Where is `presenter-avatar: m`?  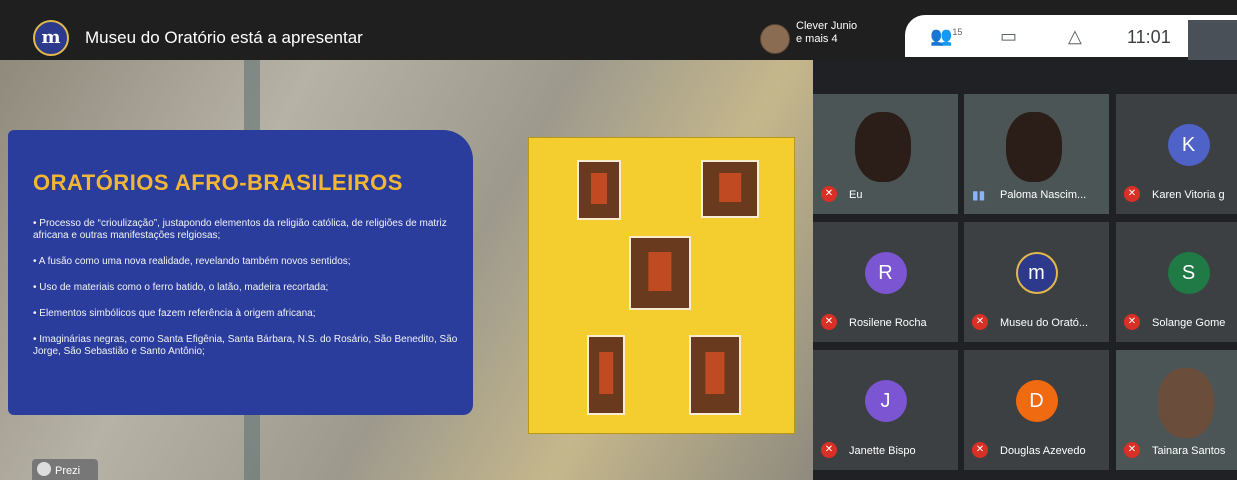
presenter-avatar: m is located at coordinates (51, 38).